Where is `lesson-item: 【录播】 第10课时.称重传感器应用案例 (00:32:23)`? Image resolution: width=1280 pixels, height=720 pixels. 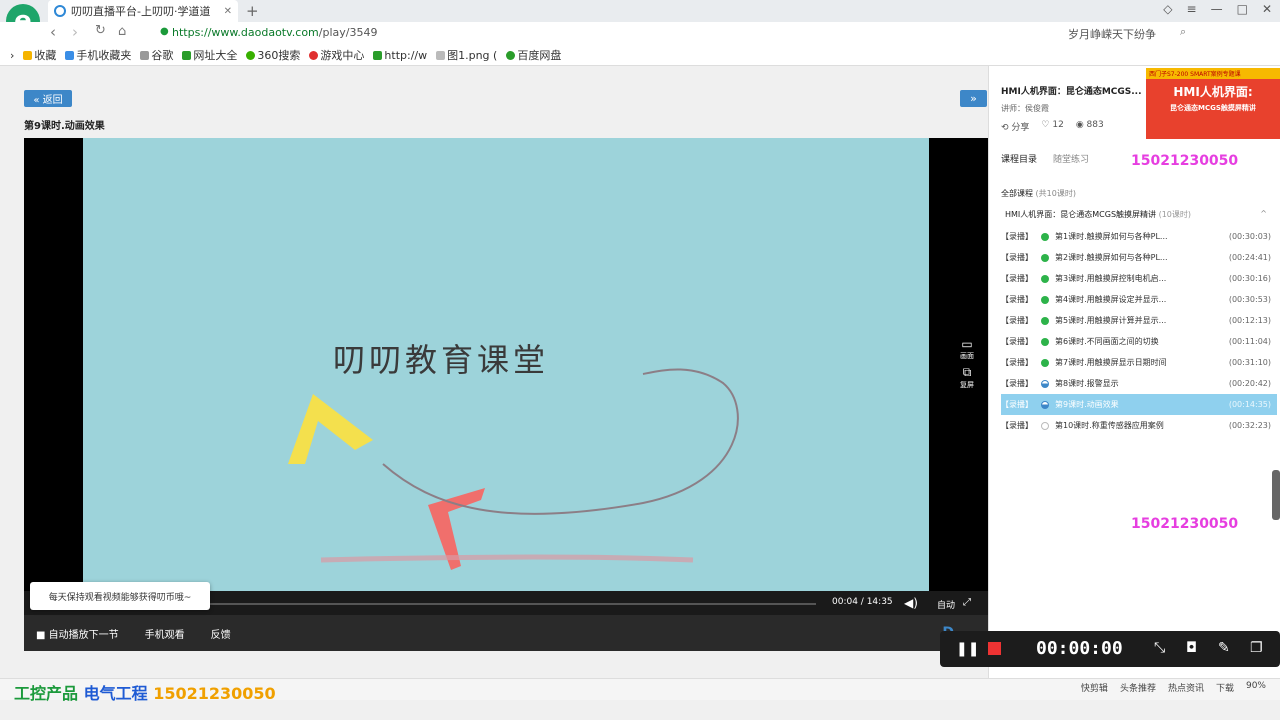
lesson-item: 【录播】 第10课时.称重传感器应用案例 (00:32:23) is located at coordinates (1139, 425).